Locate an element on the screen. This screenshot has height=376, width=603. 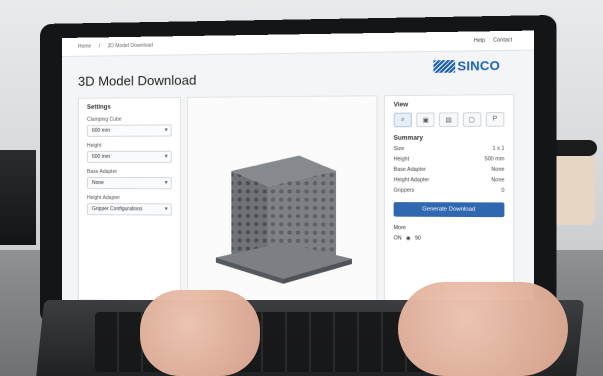
generate-download-button: Generate Download is located at coordinates (449, 210).